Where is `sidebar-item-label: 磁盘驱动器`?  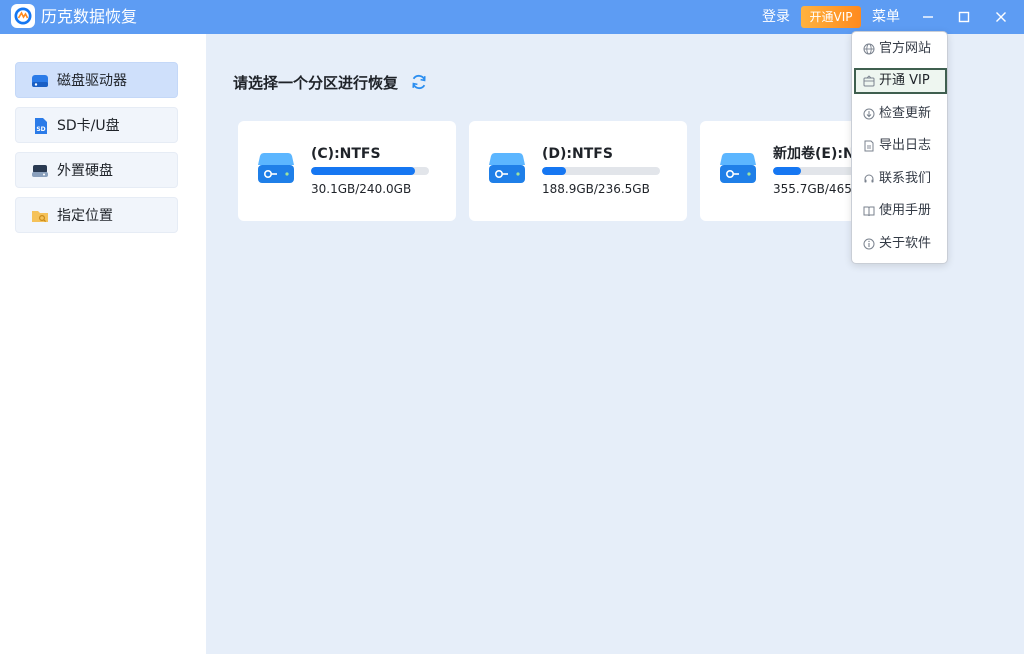
sidebar-item-label: 磁盘驱动器 is located at coordinates (92, 81).